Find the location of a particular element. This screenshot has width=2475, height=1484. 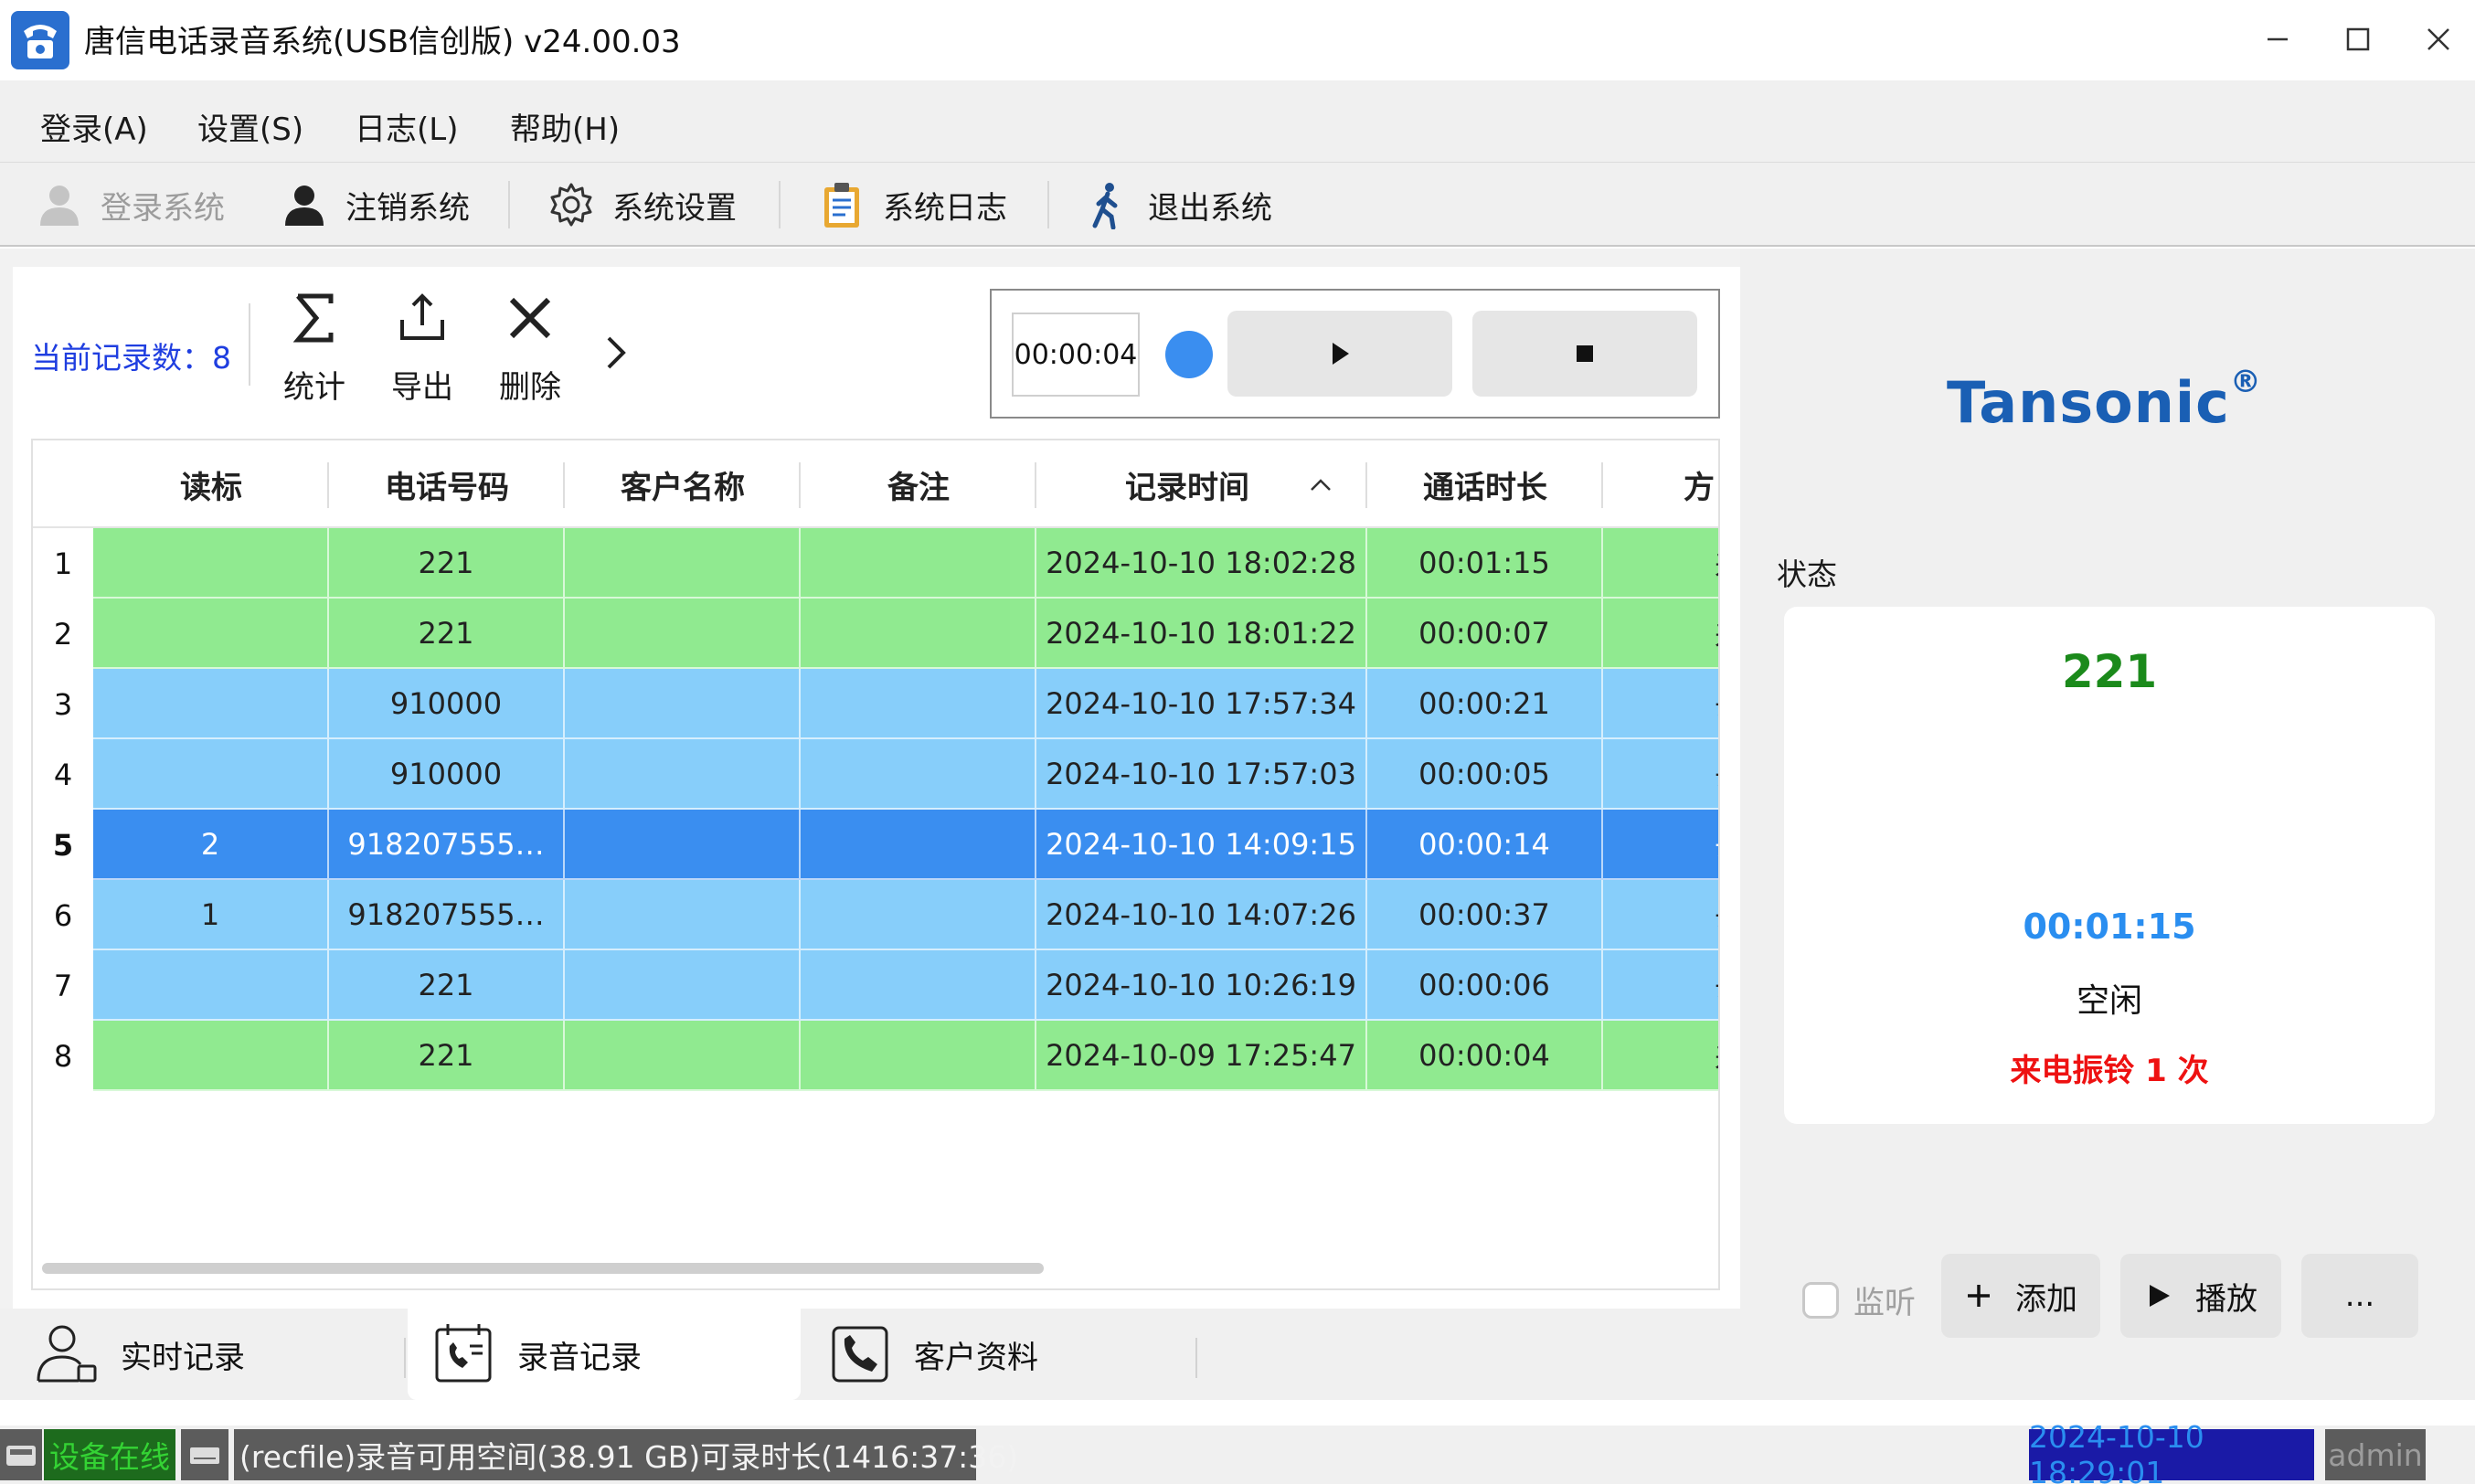

menu-settings: 设置(S) is located at coordinates (250, 127).